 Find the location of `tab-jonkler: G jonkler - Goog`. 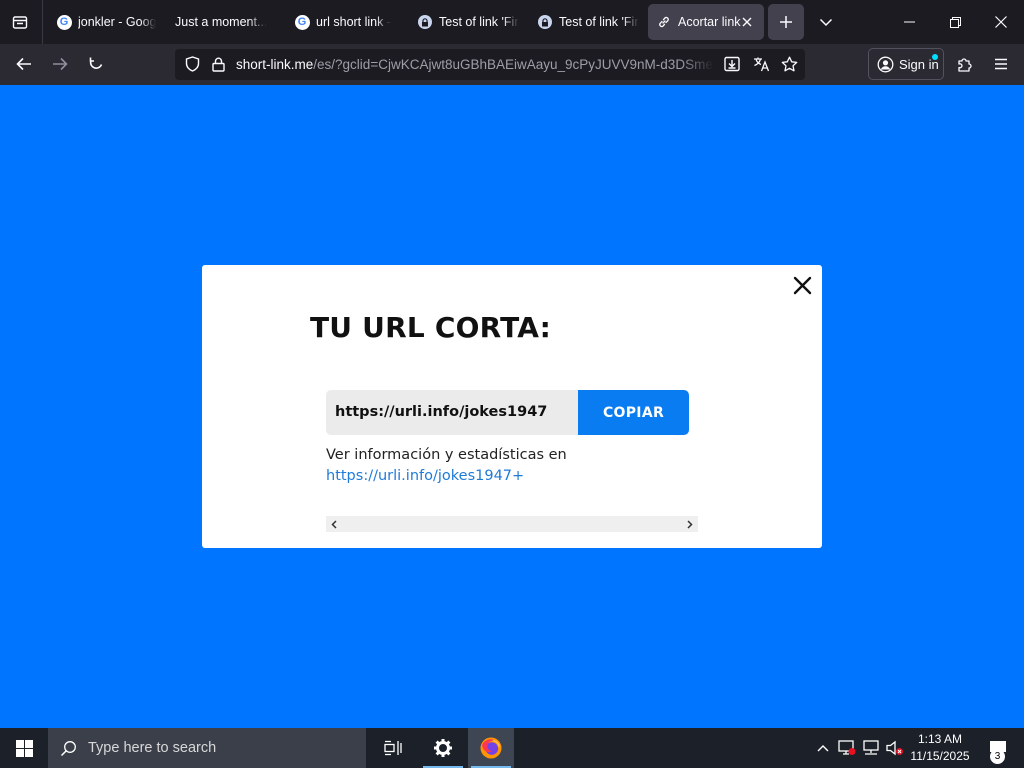

tab-jonkler: G jonkler - Goog is located at coordinates (104, 22).